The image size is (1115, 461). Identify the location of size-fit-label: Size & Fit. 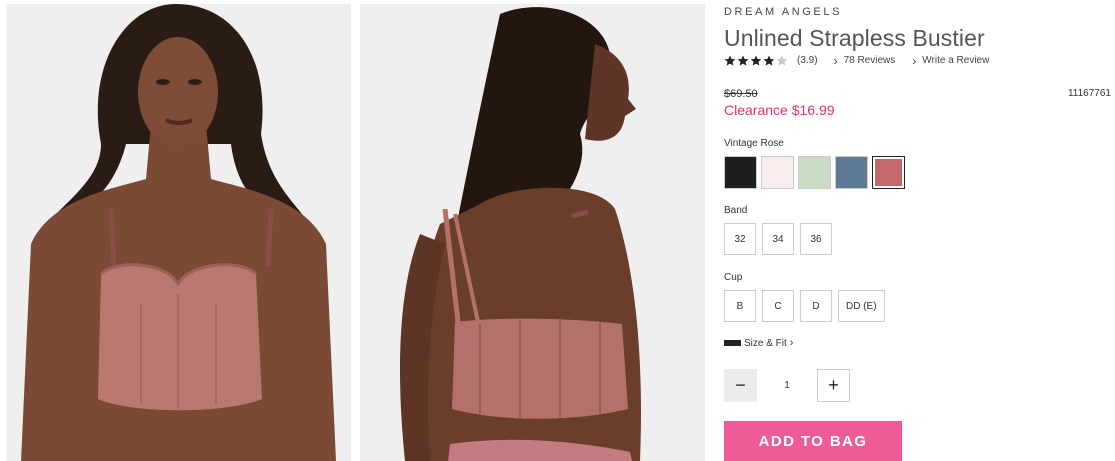
(765, 343).